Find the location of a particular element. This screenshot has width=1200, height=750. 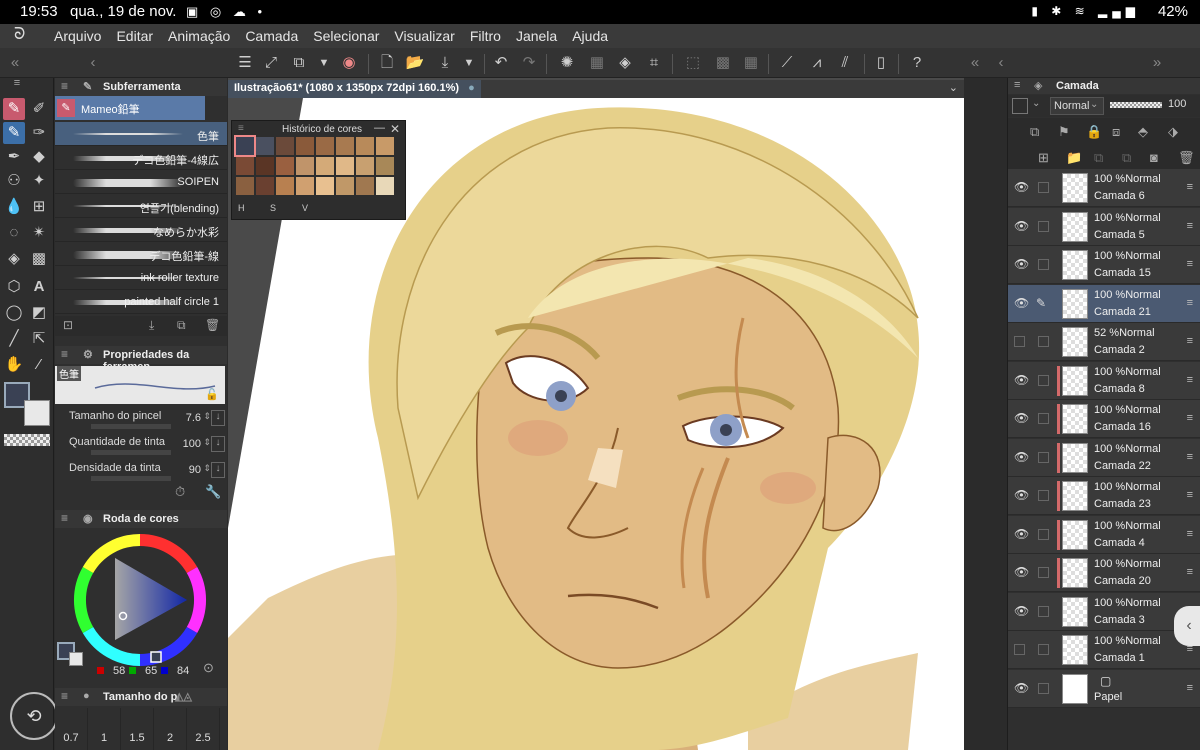

layer-row: 👁 100 %Normal Camada 23 ≡ is located at coordinates (1104, 496).